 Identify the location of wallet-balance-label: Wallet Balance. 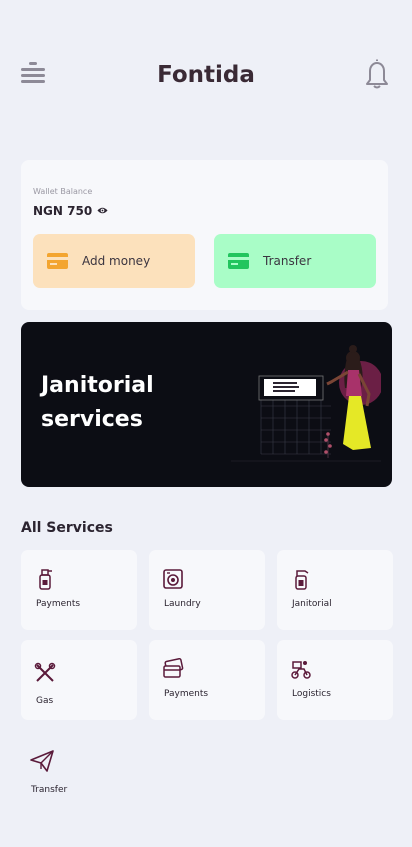
(63, 191).